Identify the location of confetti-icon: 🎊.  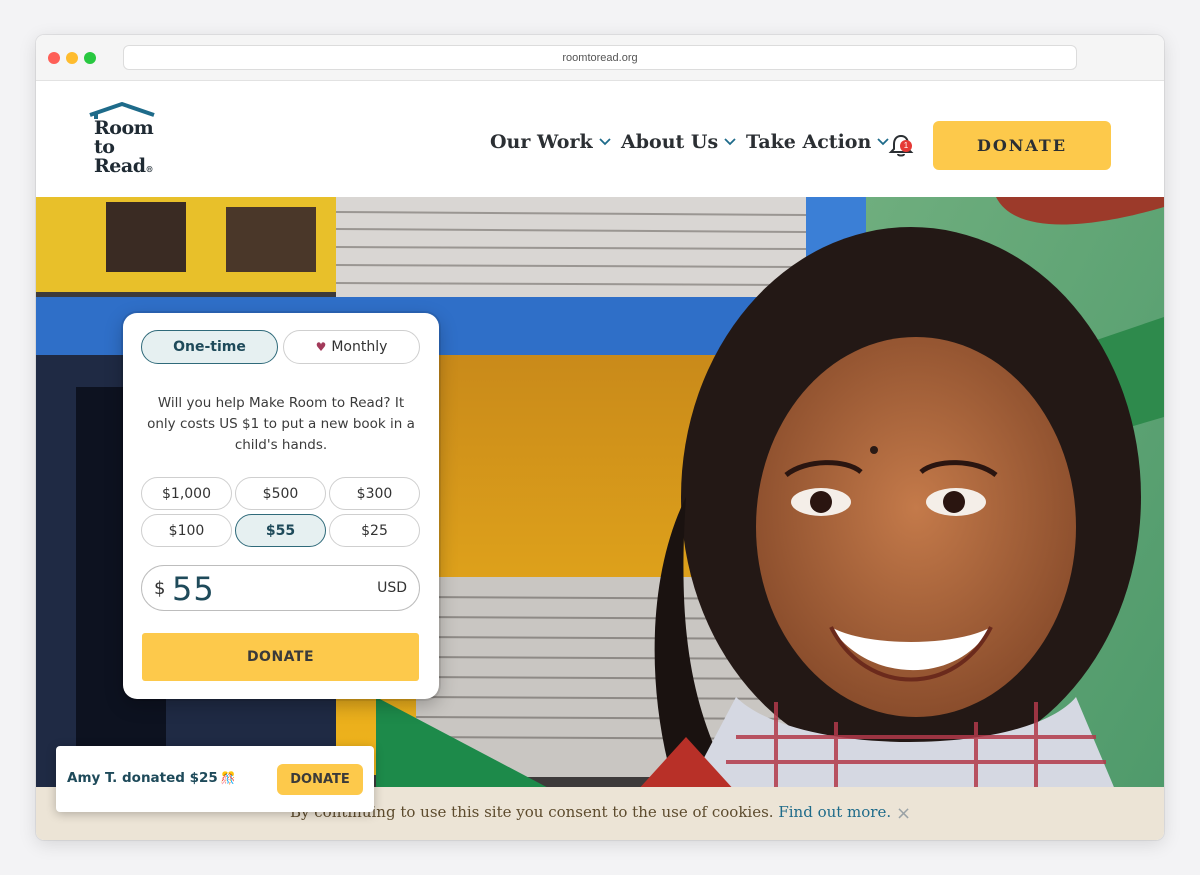
(228, 778).